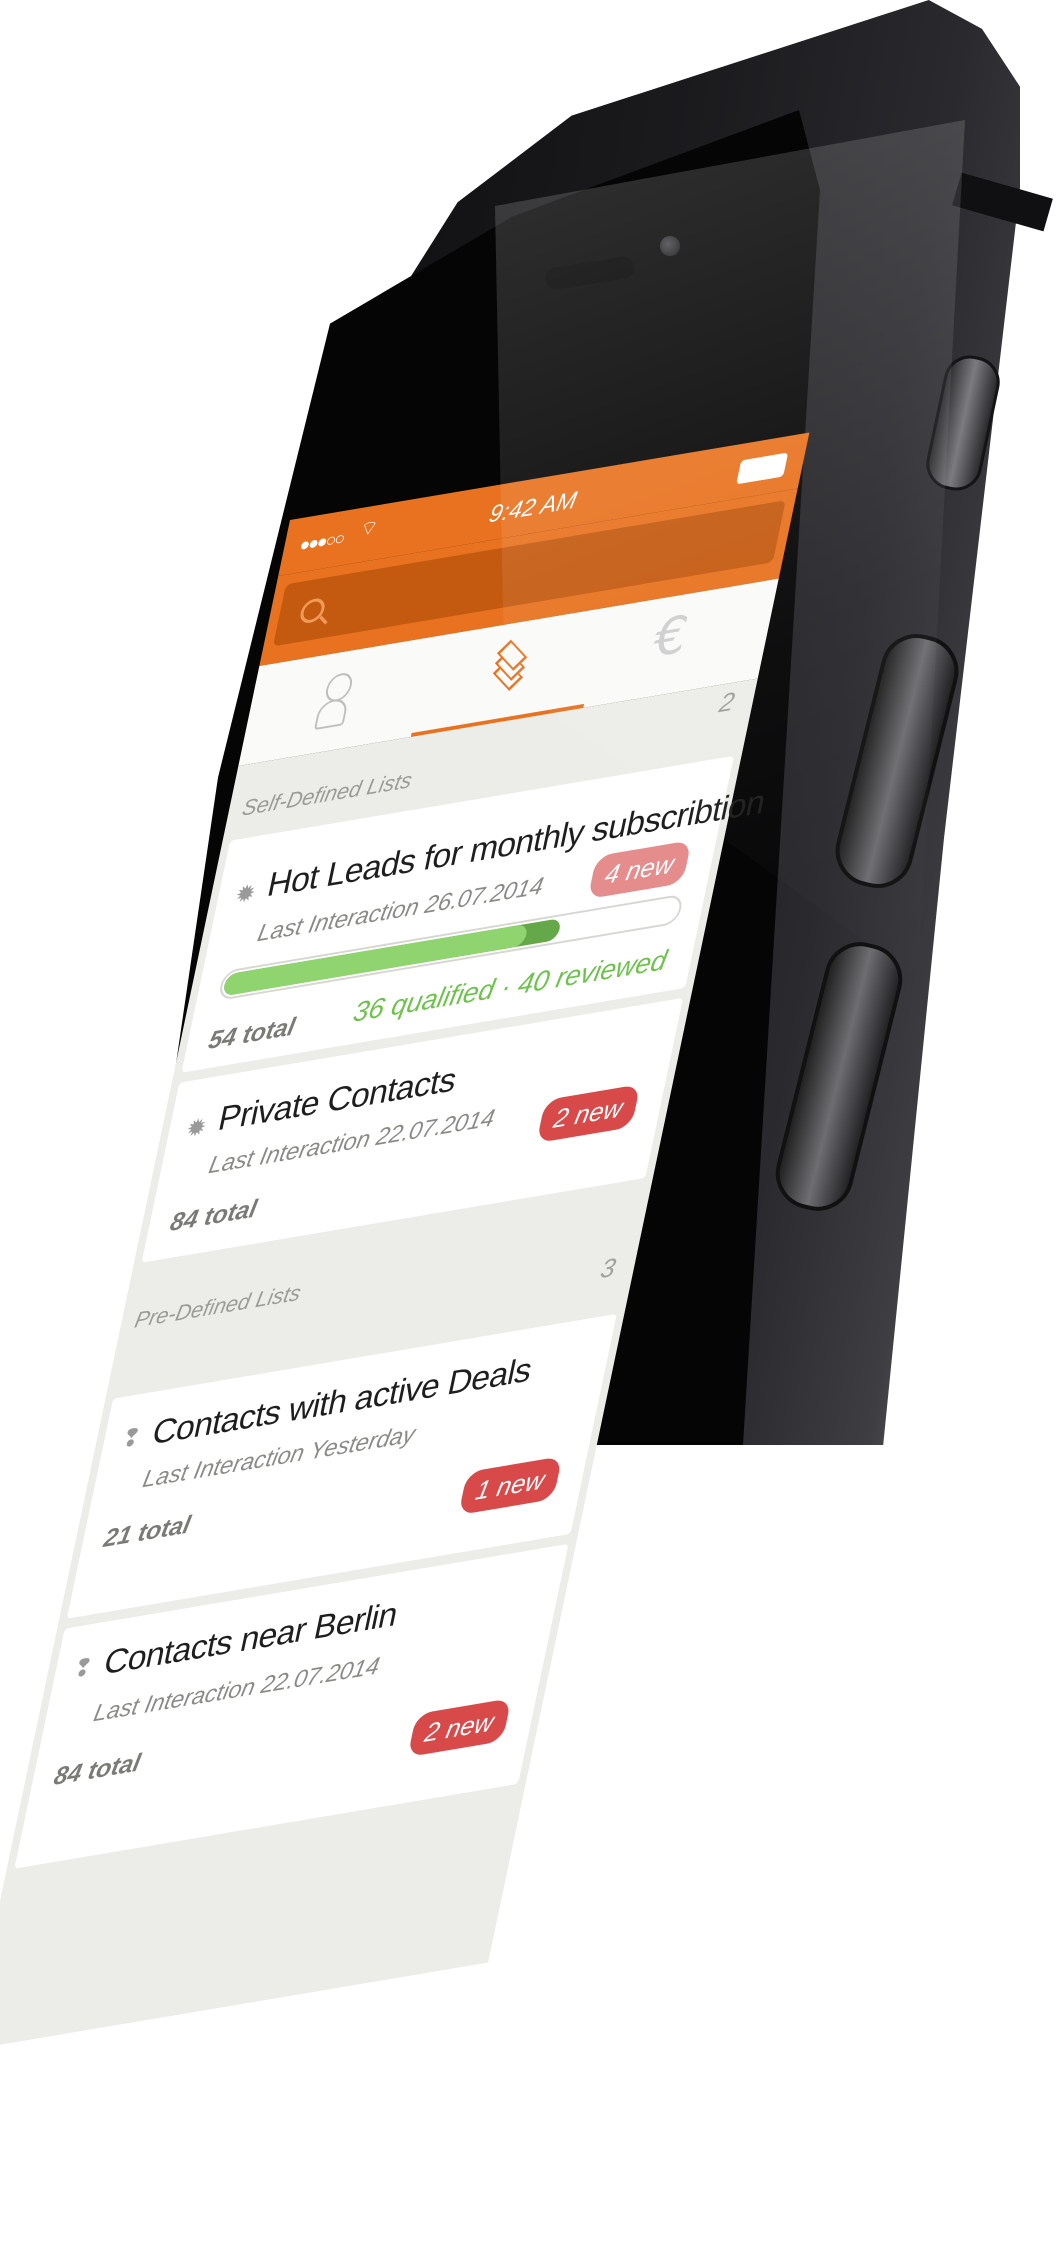 This screenshot has height=2253, width=1059. I want to click on signal-strength: ●●●○○, so click(321, 542).